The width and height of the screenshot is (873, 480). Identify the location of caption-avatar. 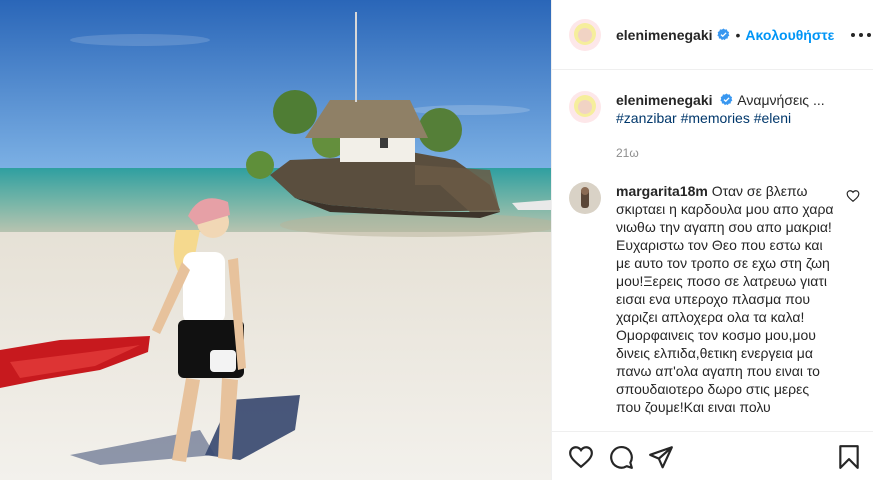
(585, 107).